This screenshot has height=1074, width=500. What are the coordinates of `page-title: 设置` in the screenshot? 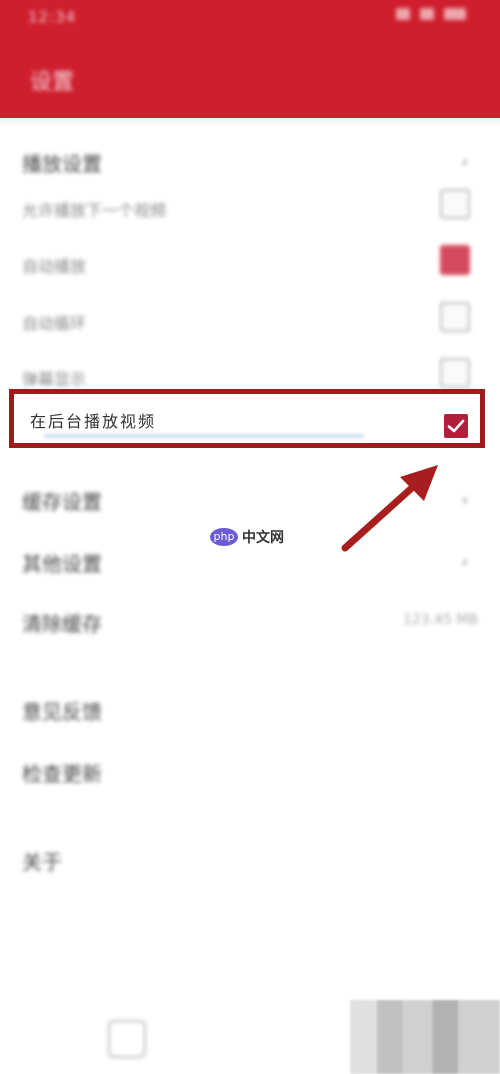 It's located at (52, 82).